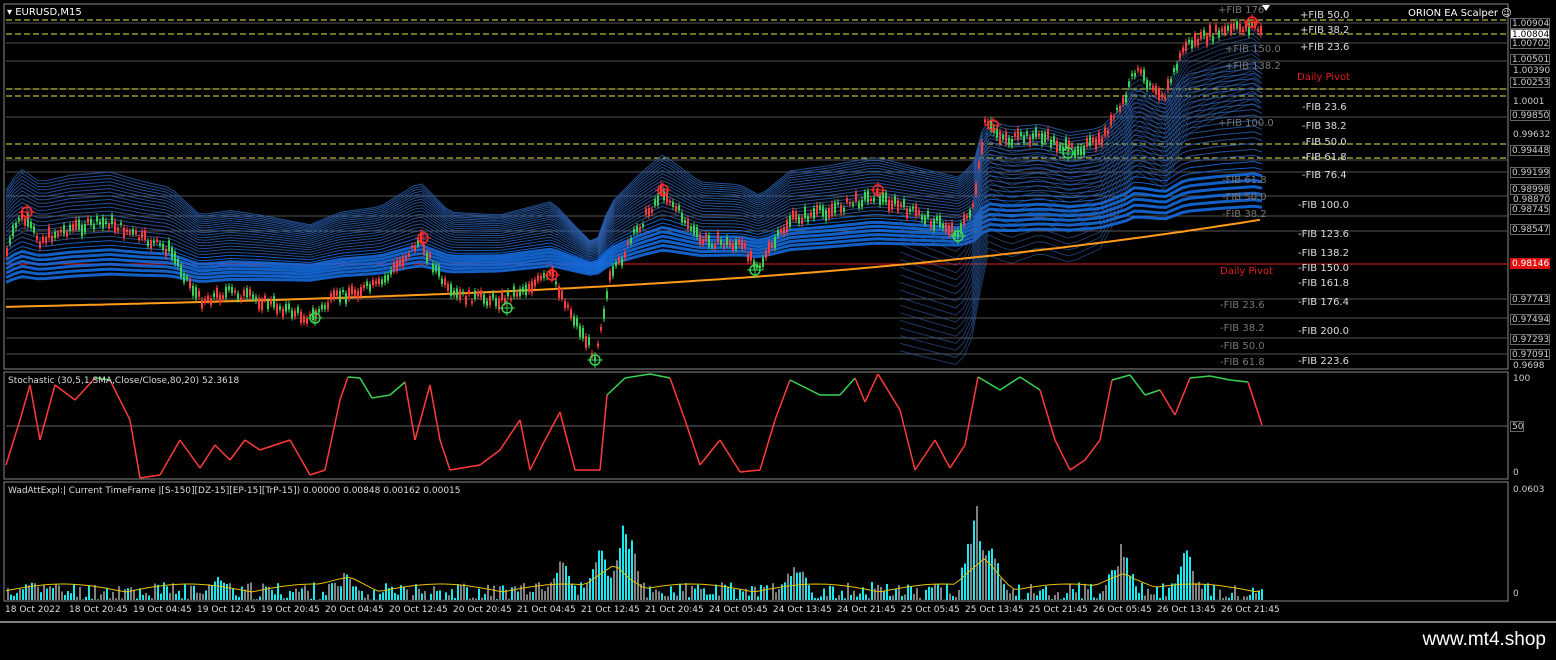 The image size is (1556, 660). Describe the element at coordinates (98, 610) in the screenshot. I see `time-axis-label: 18 Oct 20:45` at that location.